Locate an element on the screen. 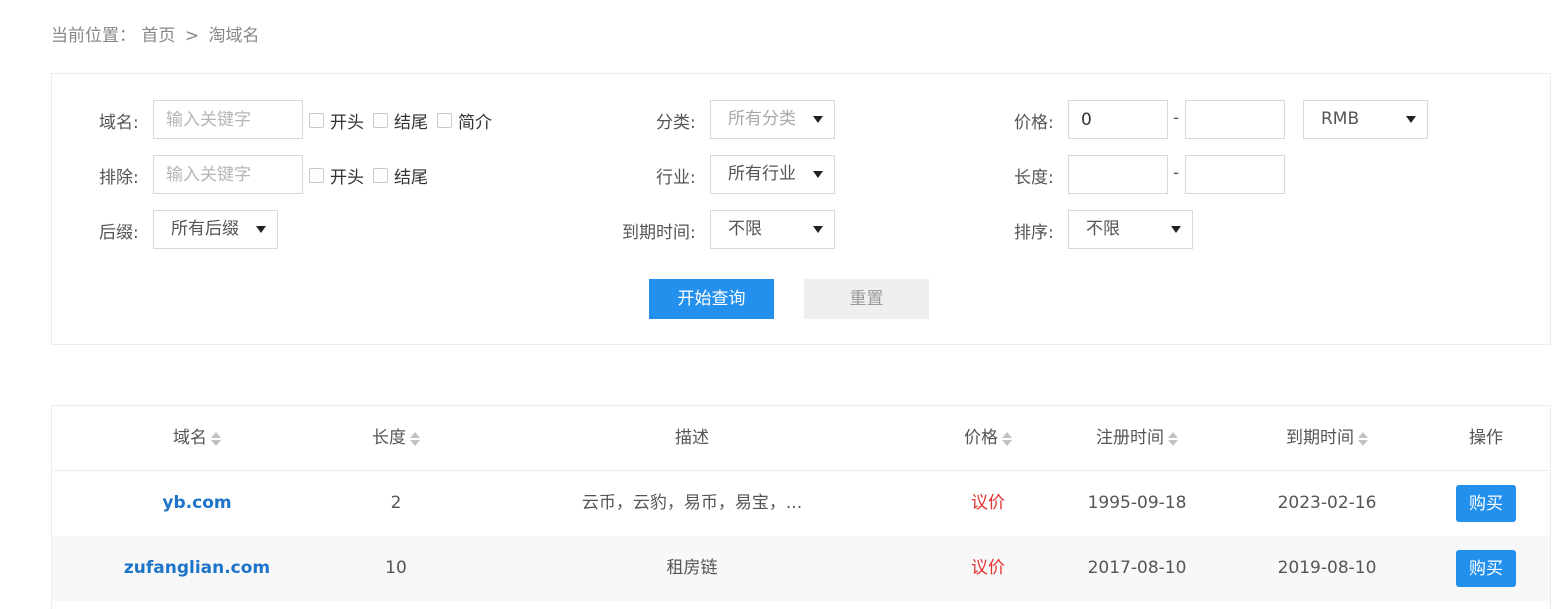  expiry-label: 到期时间: is located at coordinates (659, 233).